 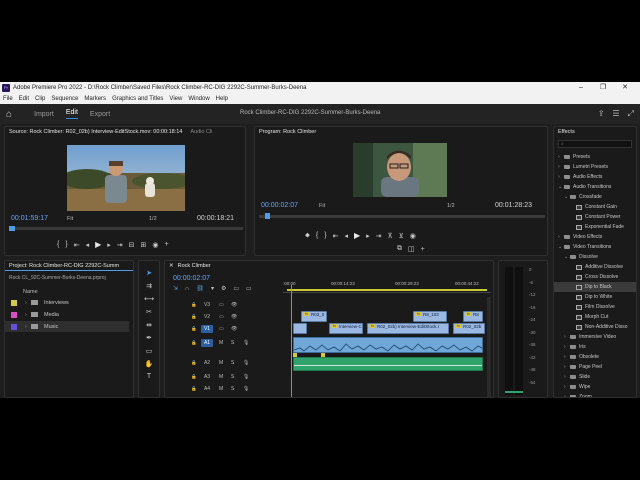 What do you see at coordinates (307, 236) in the screenshot?
I see `marker-icon: ⬥` at bounding box center [307, 236].